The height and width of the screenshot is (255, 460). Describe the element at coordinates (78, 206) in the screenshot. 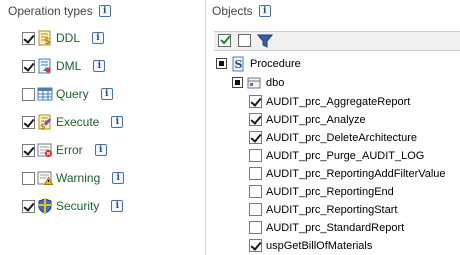

I see `security-label: Security` at that location.